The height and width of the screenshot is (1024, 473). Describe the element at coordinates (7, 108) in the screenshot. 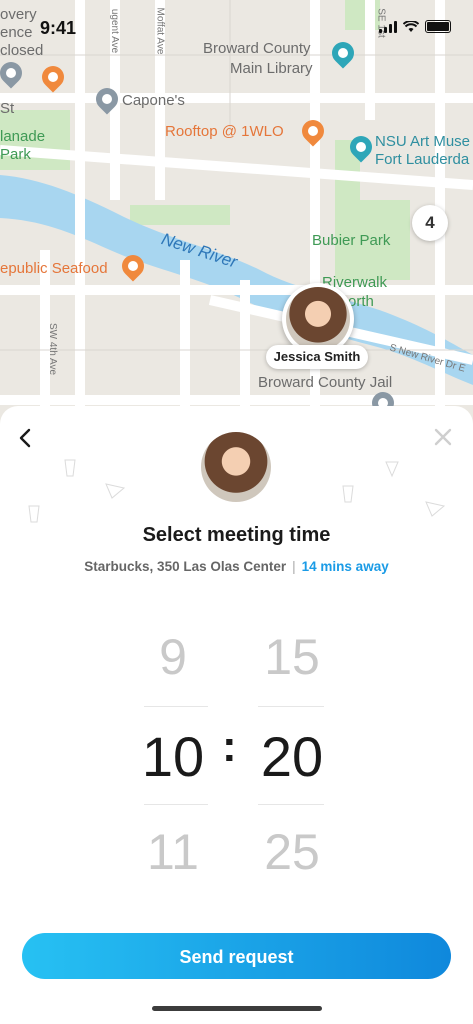

I see `map-label: St` at that location.